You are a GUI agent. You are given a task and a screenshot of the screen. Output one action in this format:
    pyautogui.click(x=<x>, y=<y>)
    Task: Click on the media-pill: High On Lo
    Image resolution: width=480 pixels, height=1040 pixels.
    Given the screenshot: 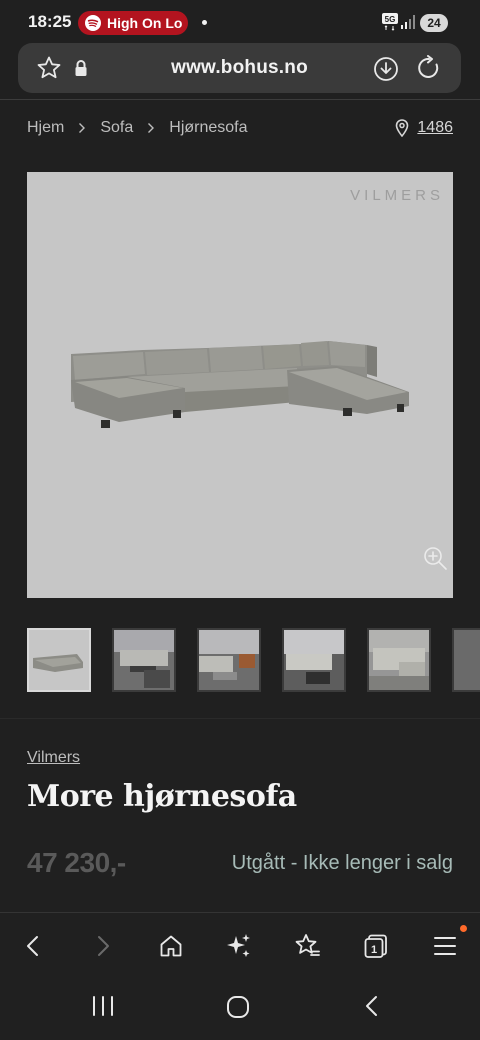 What is the action you would take?
    pyautogui.click(x=133, y=23)
    